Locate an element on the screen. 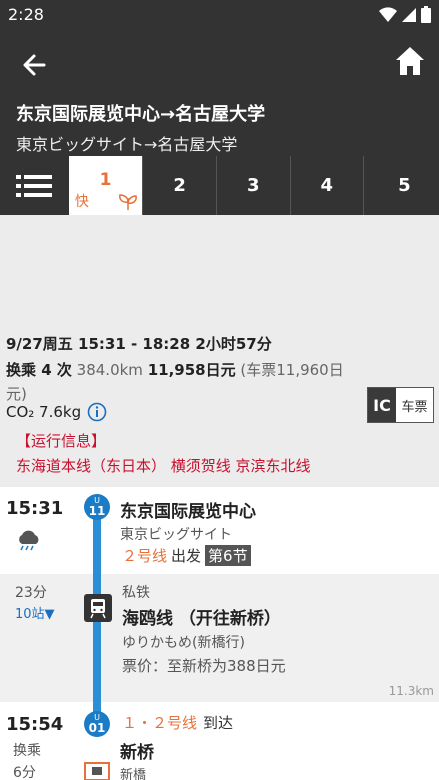  line-name-jp: ゆりかもめ(新橋行) is located at coordinates (183, 643).